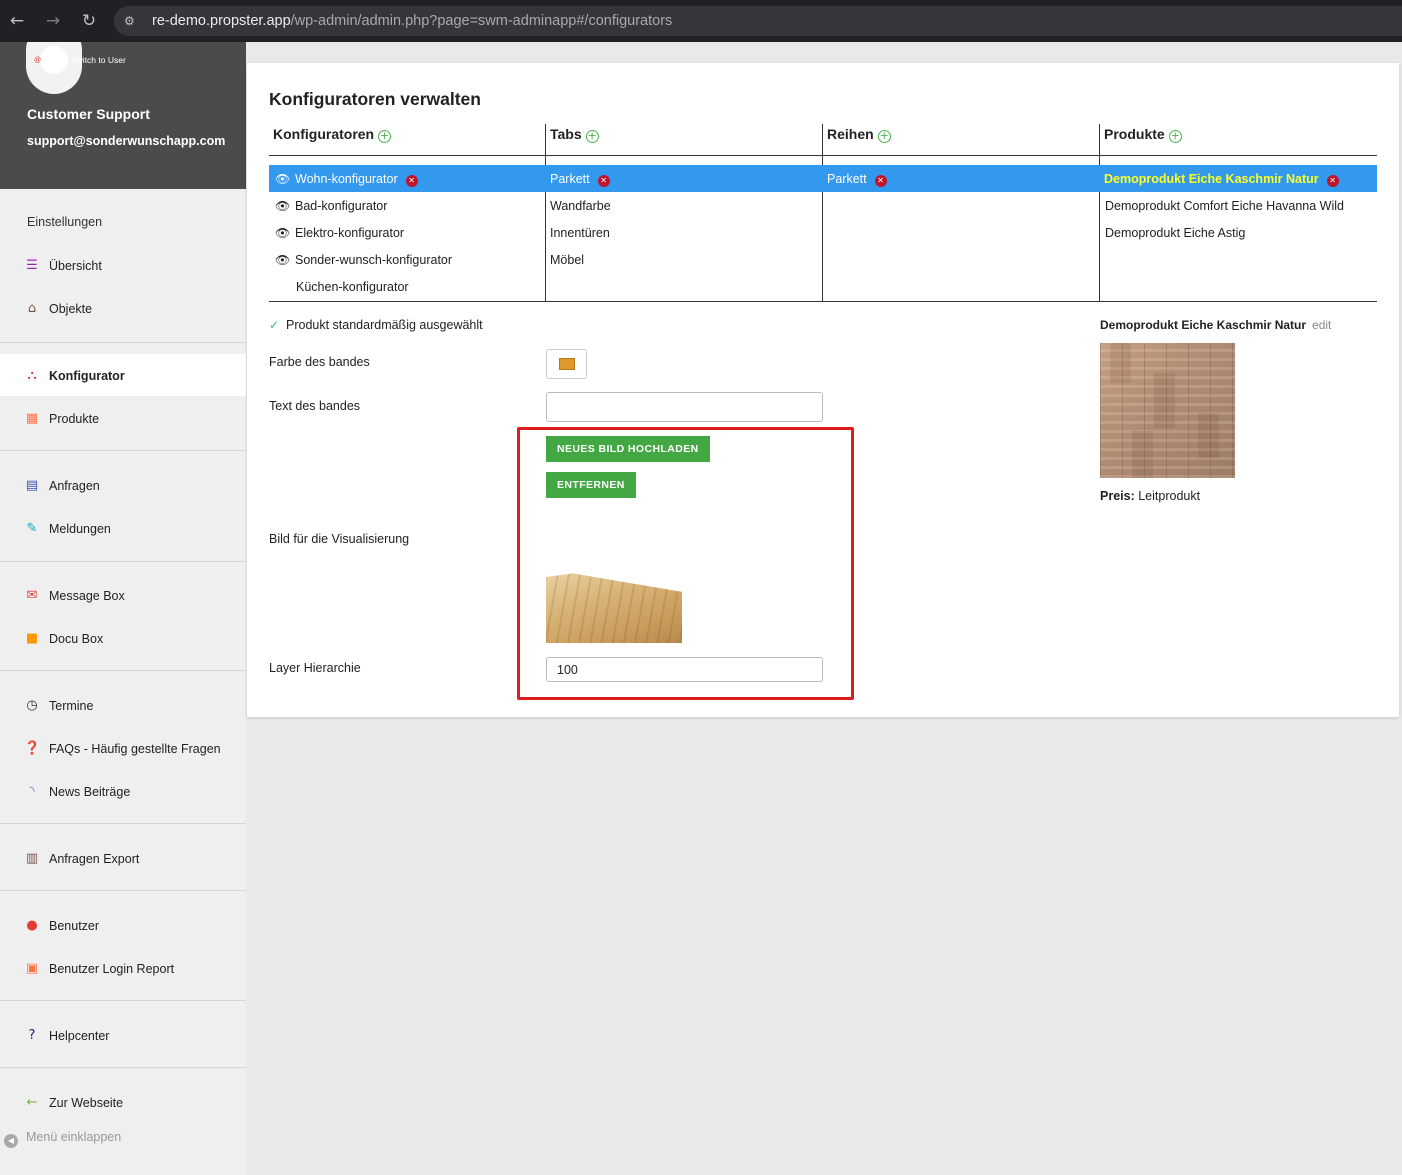  What do you see at coordinates (123, 418) in the screenshot?
I see `sidebar-item-produkte: ▦ Produkte` at bounding box center [123, 418].